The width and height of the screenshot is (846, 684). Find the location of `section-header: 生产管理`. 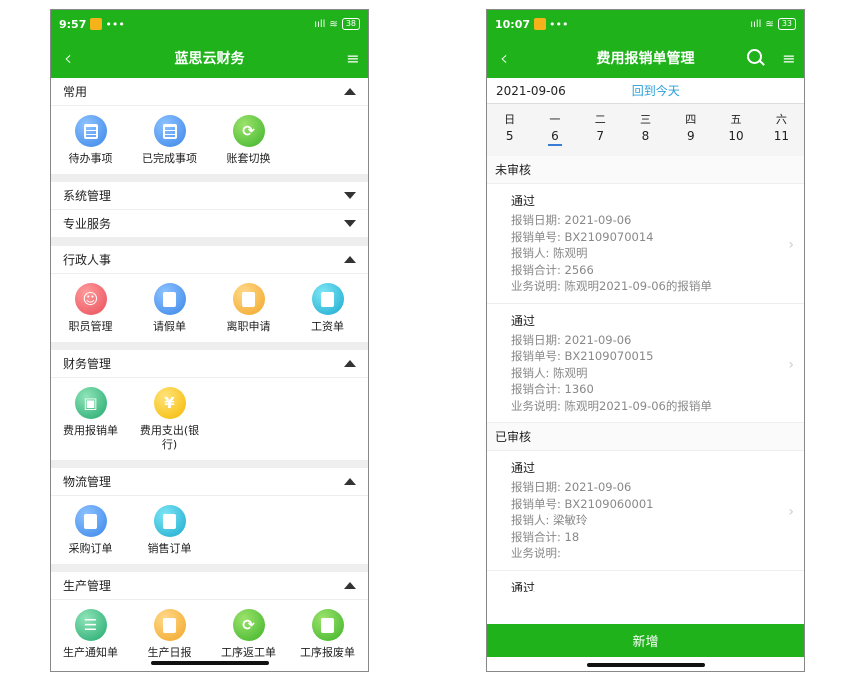

section-header: 生产管理 is located at coordinates (209, 586).